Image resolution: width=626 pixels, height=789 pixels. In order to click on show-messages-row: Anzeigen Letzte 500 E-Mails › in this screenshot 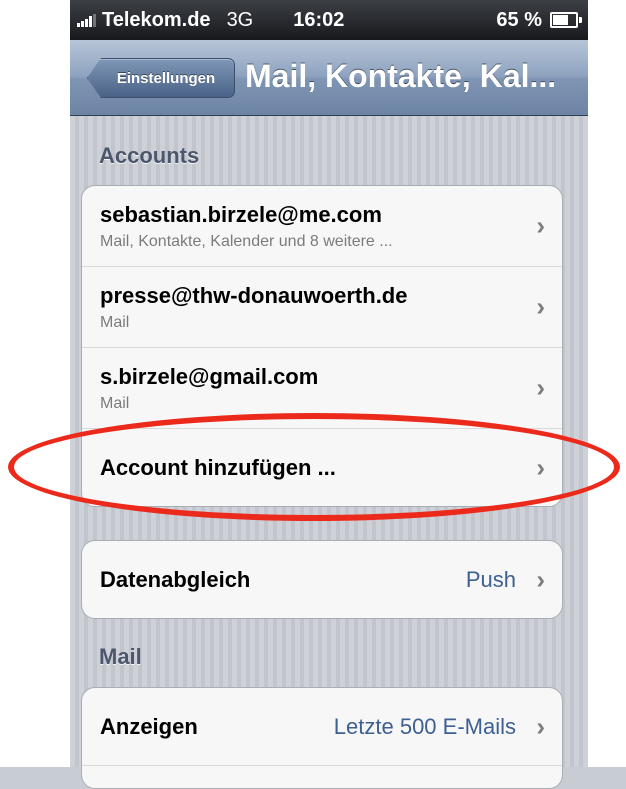, I will do `click(322, 727)`.